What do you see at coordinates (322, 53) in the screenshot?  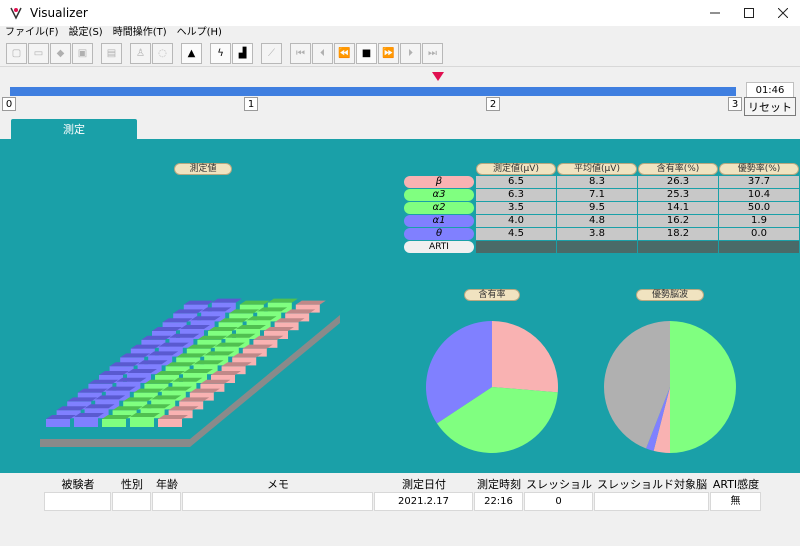 I see `step-back-icon: ⏴` at bounding box center [322, 53].